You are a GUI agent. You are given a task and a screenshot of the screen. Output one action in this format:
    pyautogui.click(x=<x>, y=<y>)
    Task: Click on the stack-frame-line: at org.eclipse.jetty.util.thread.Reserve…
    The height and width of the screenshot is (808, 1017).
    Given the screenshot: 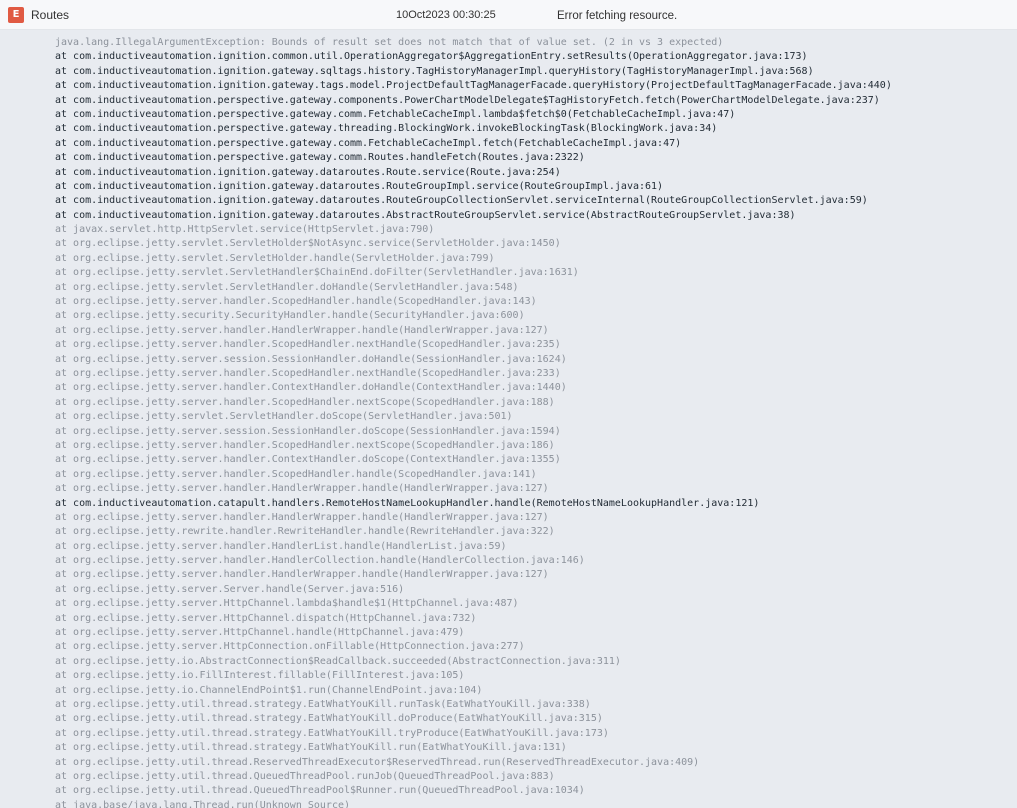 What is the action you would take?
    pyautogui.click(x=377, y=762)
    